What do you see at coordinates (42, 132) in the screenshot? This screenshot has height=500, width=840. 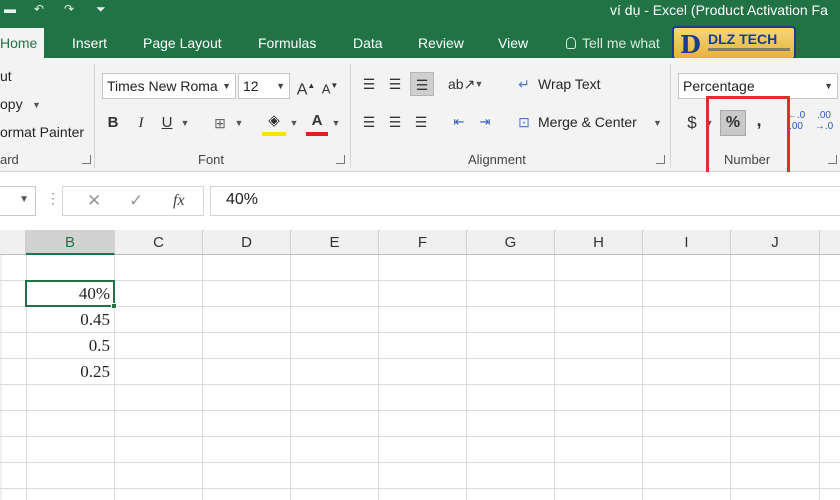 I see `format-painter-button: ormat Painter` at bounding box center [42, 132].